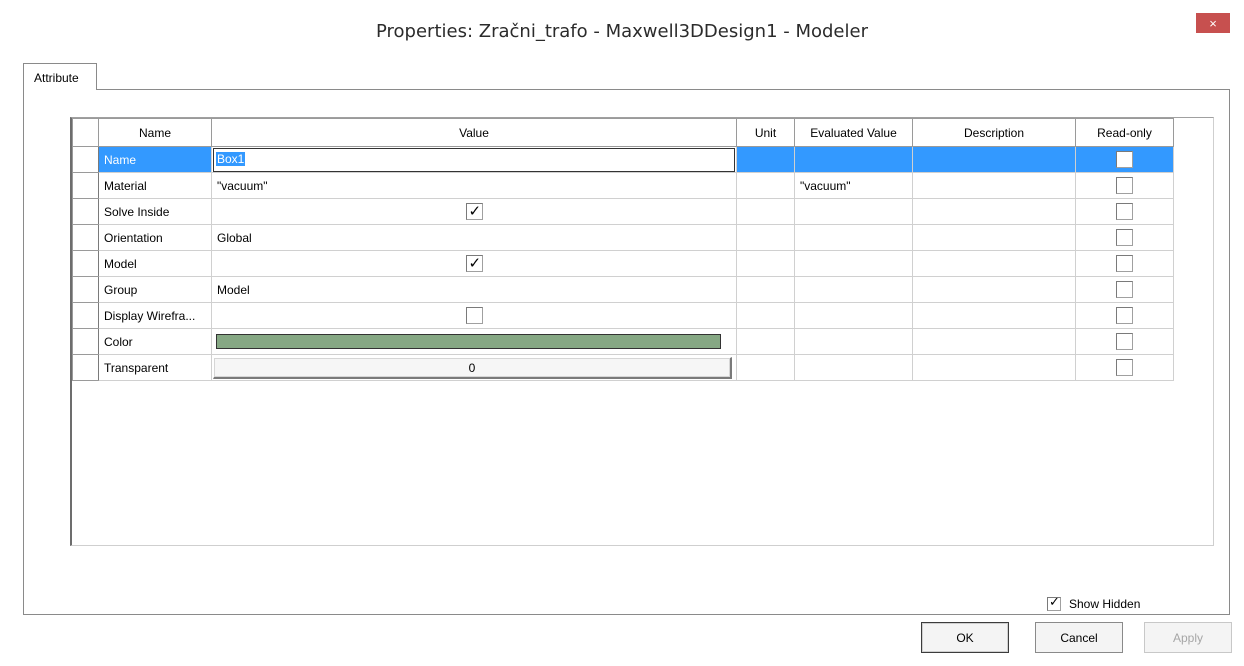 The image size is (1244, 666). What do you see at coordinates (853, 185) in the screenshot?
I see `property-evaluated-value: "vacuum"` at bounding box center [853, 185].